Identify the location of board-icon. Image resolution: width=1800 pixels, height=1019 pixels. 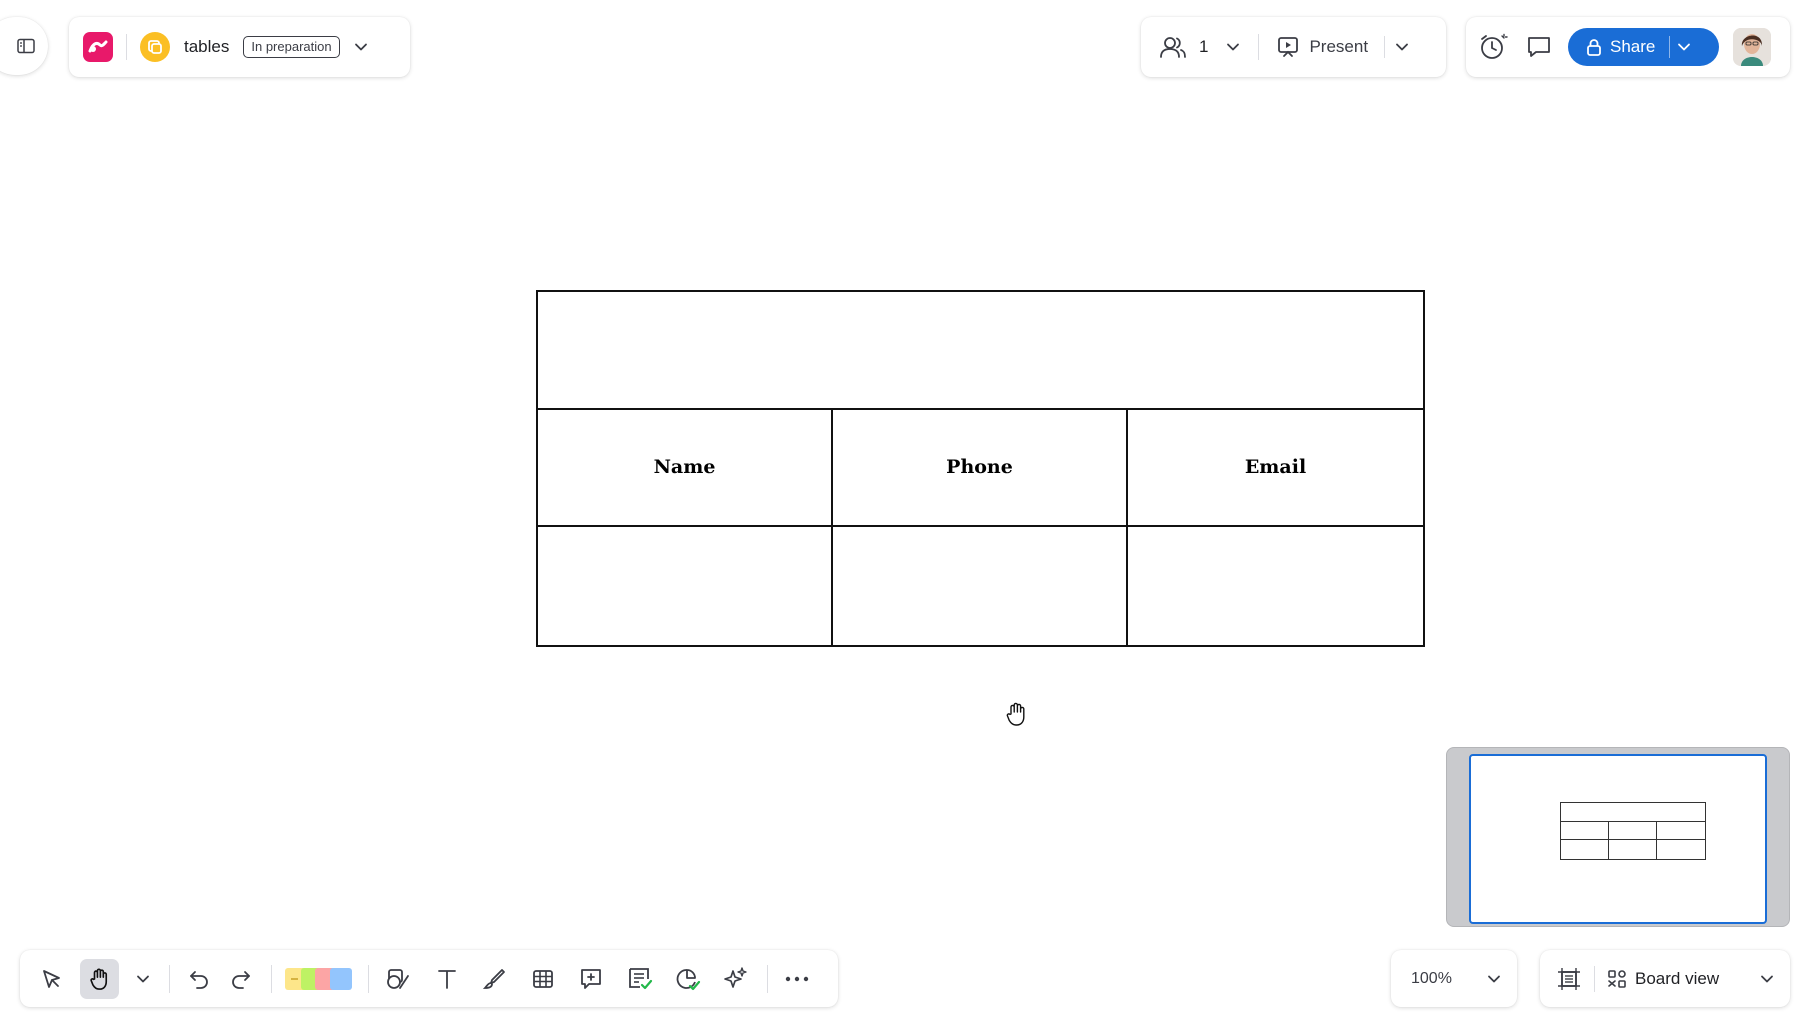
(155, 47).